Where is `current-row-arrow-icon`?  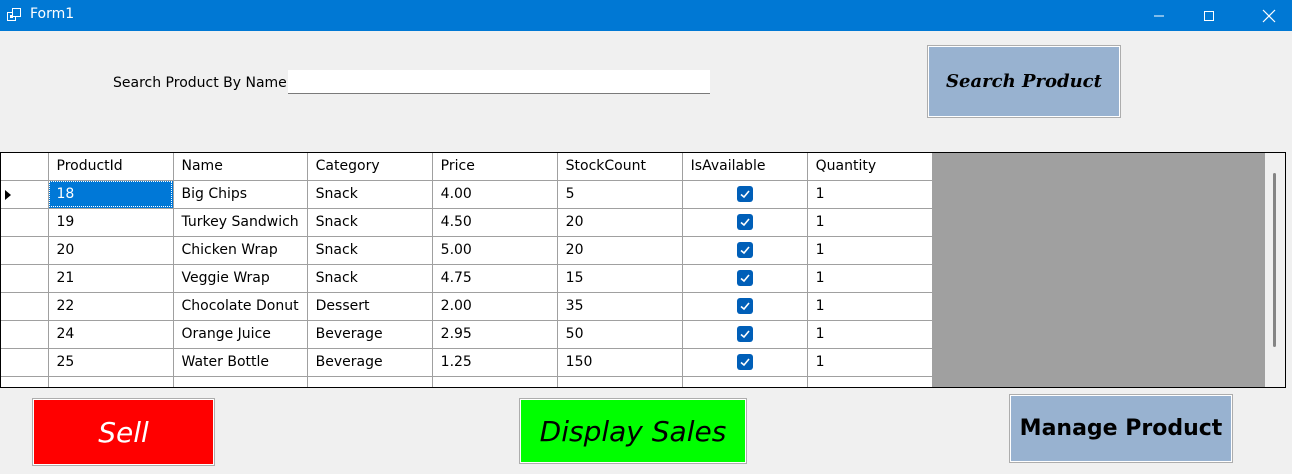
current-row-arrow-icon is located at coordinates (8, 194).